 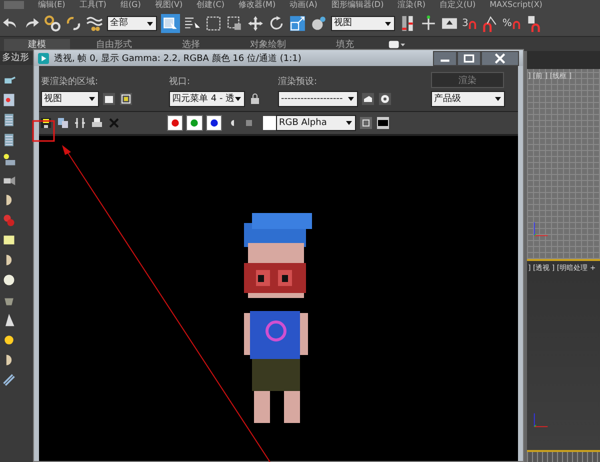 What do you see at coordinates (94, 23) in the screenshot?
I see `wave-icon` at bounding box center [94, 23].